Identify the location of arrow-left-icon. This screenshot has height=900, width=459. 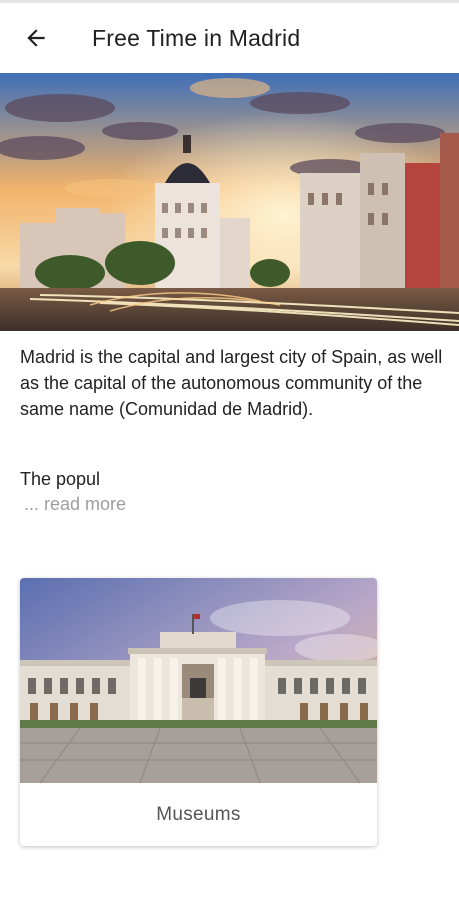
(36, 38).